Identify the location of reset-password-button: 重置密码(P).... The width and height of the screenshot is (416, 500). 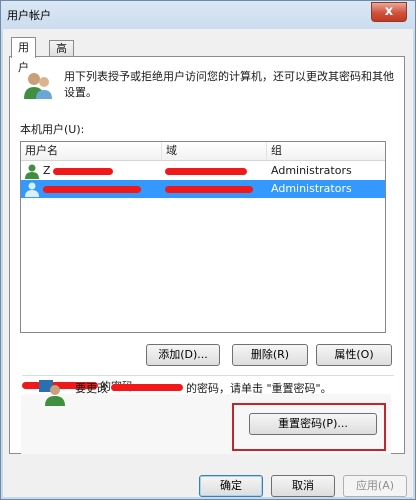
(313, 424).